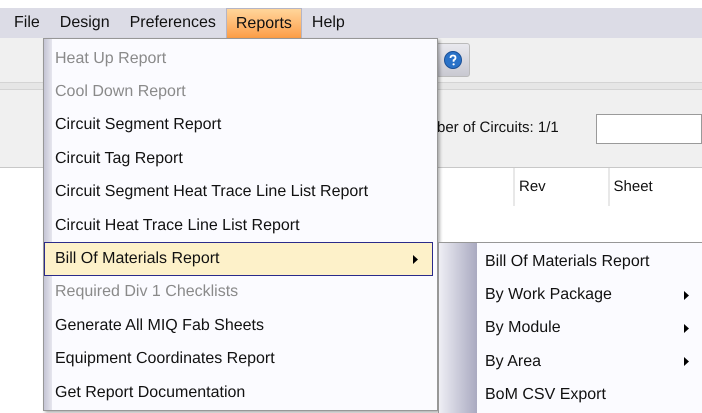  I want to click on menu-item: Generate All MIQ Fab Sheets, so click(238, 326).